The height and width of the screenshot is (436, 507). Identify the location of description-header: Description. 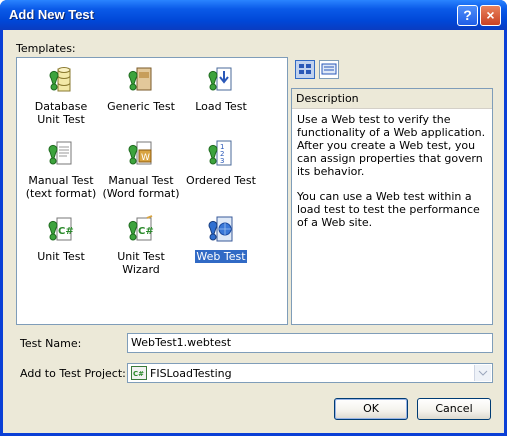
(392, 99).